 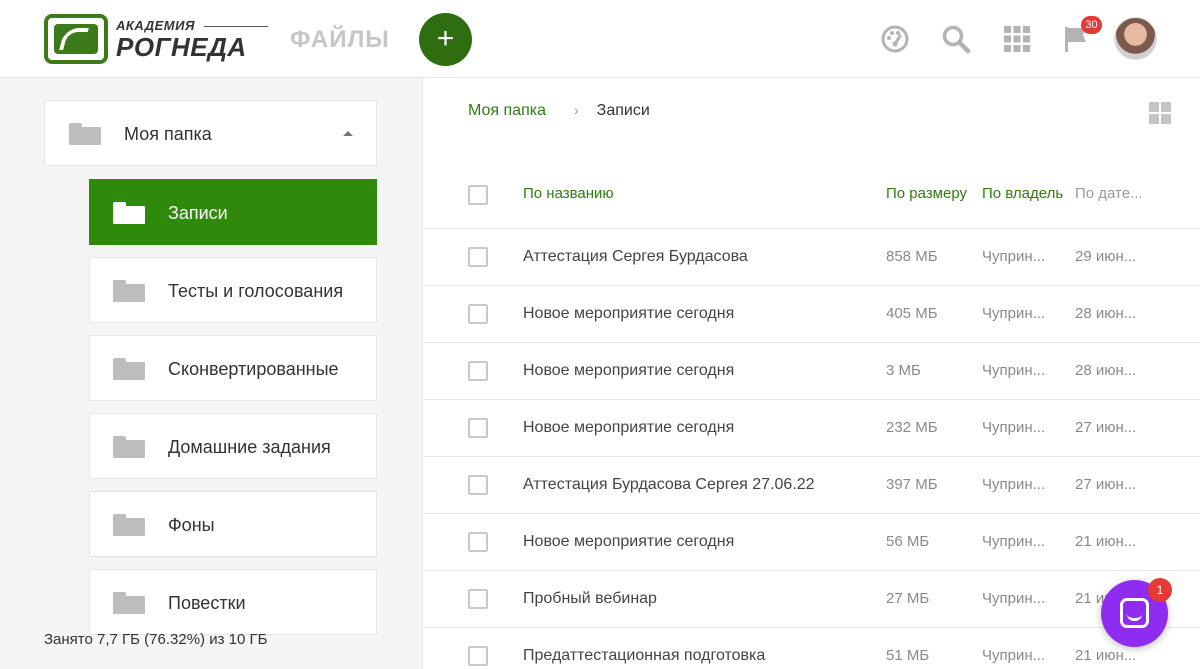 I want to click on sort-by-owner: По владельцу, so click(x=1023, y=193).